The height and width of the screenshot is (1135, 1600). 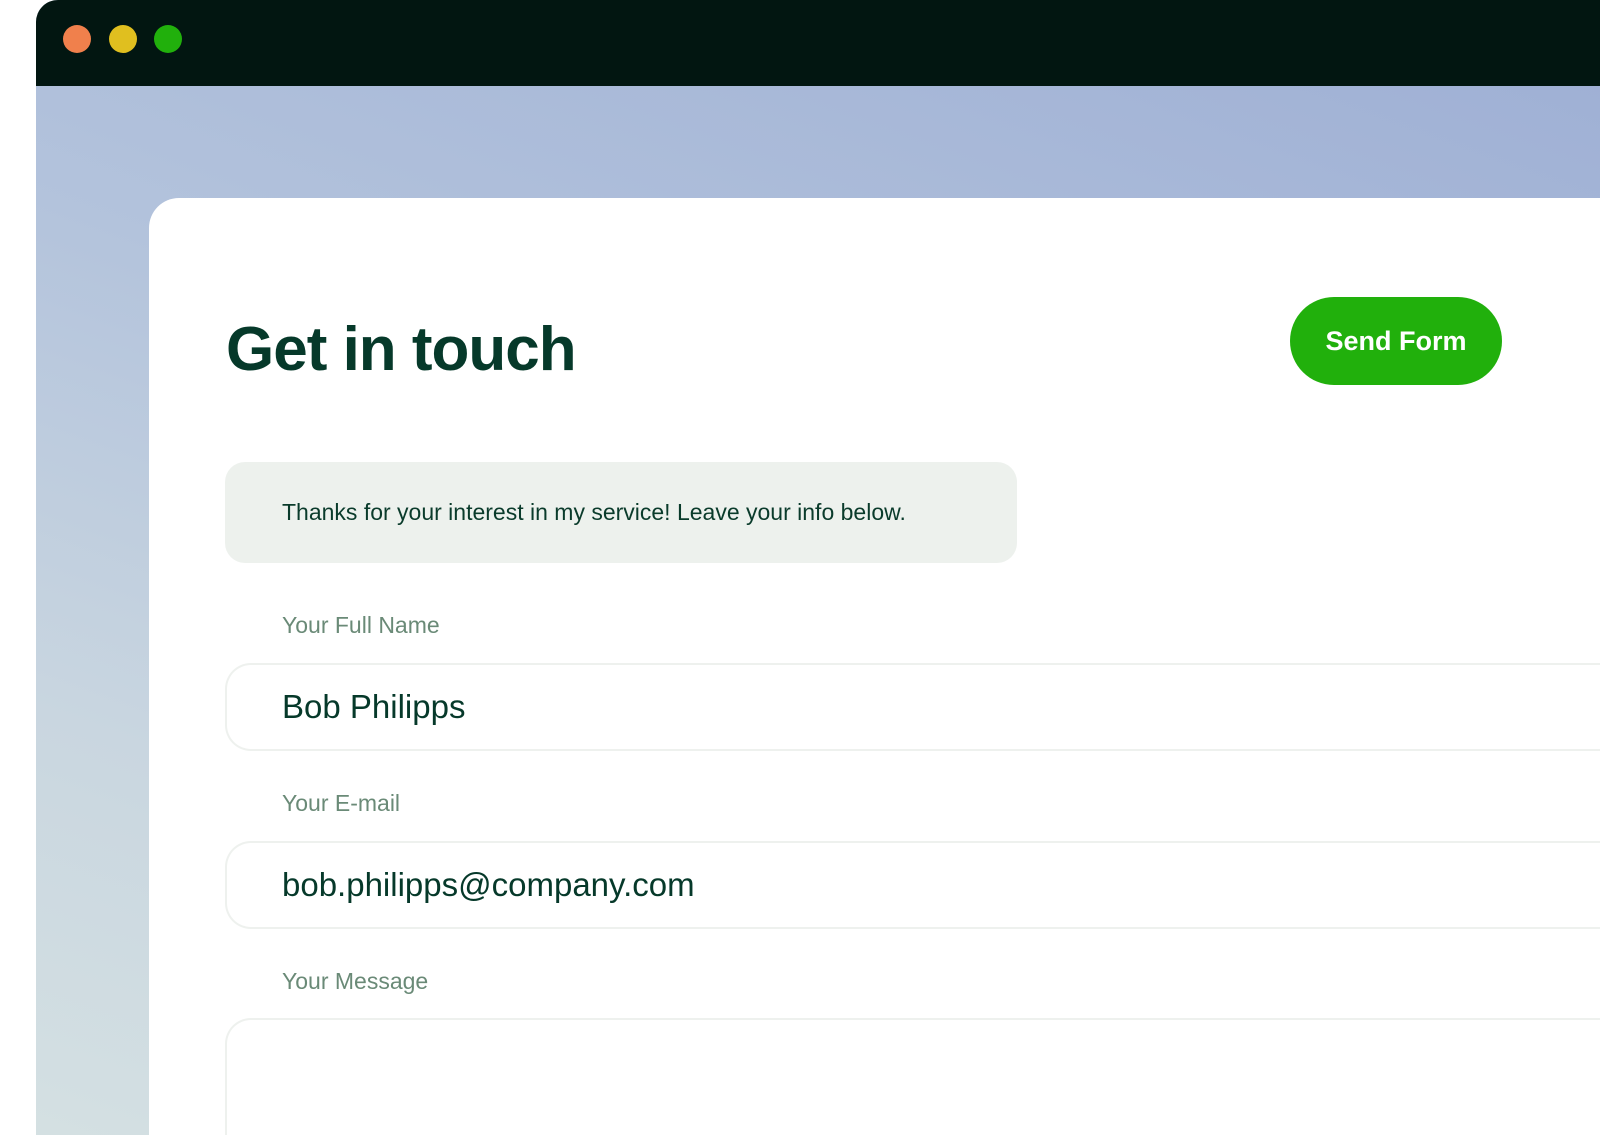 I want to click on full-name-field, so click(x=912, y=707).